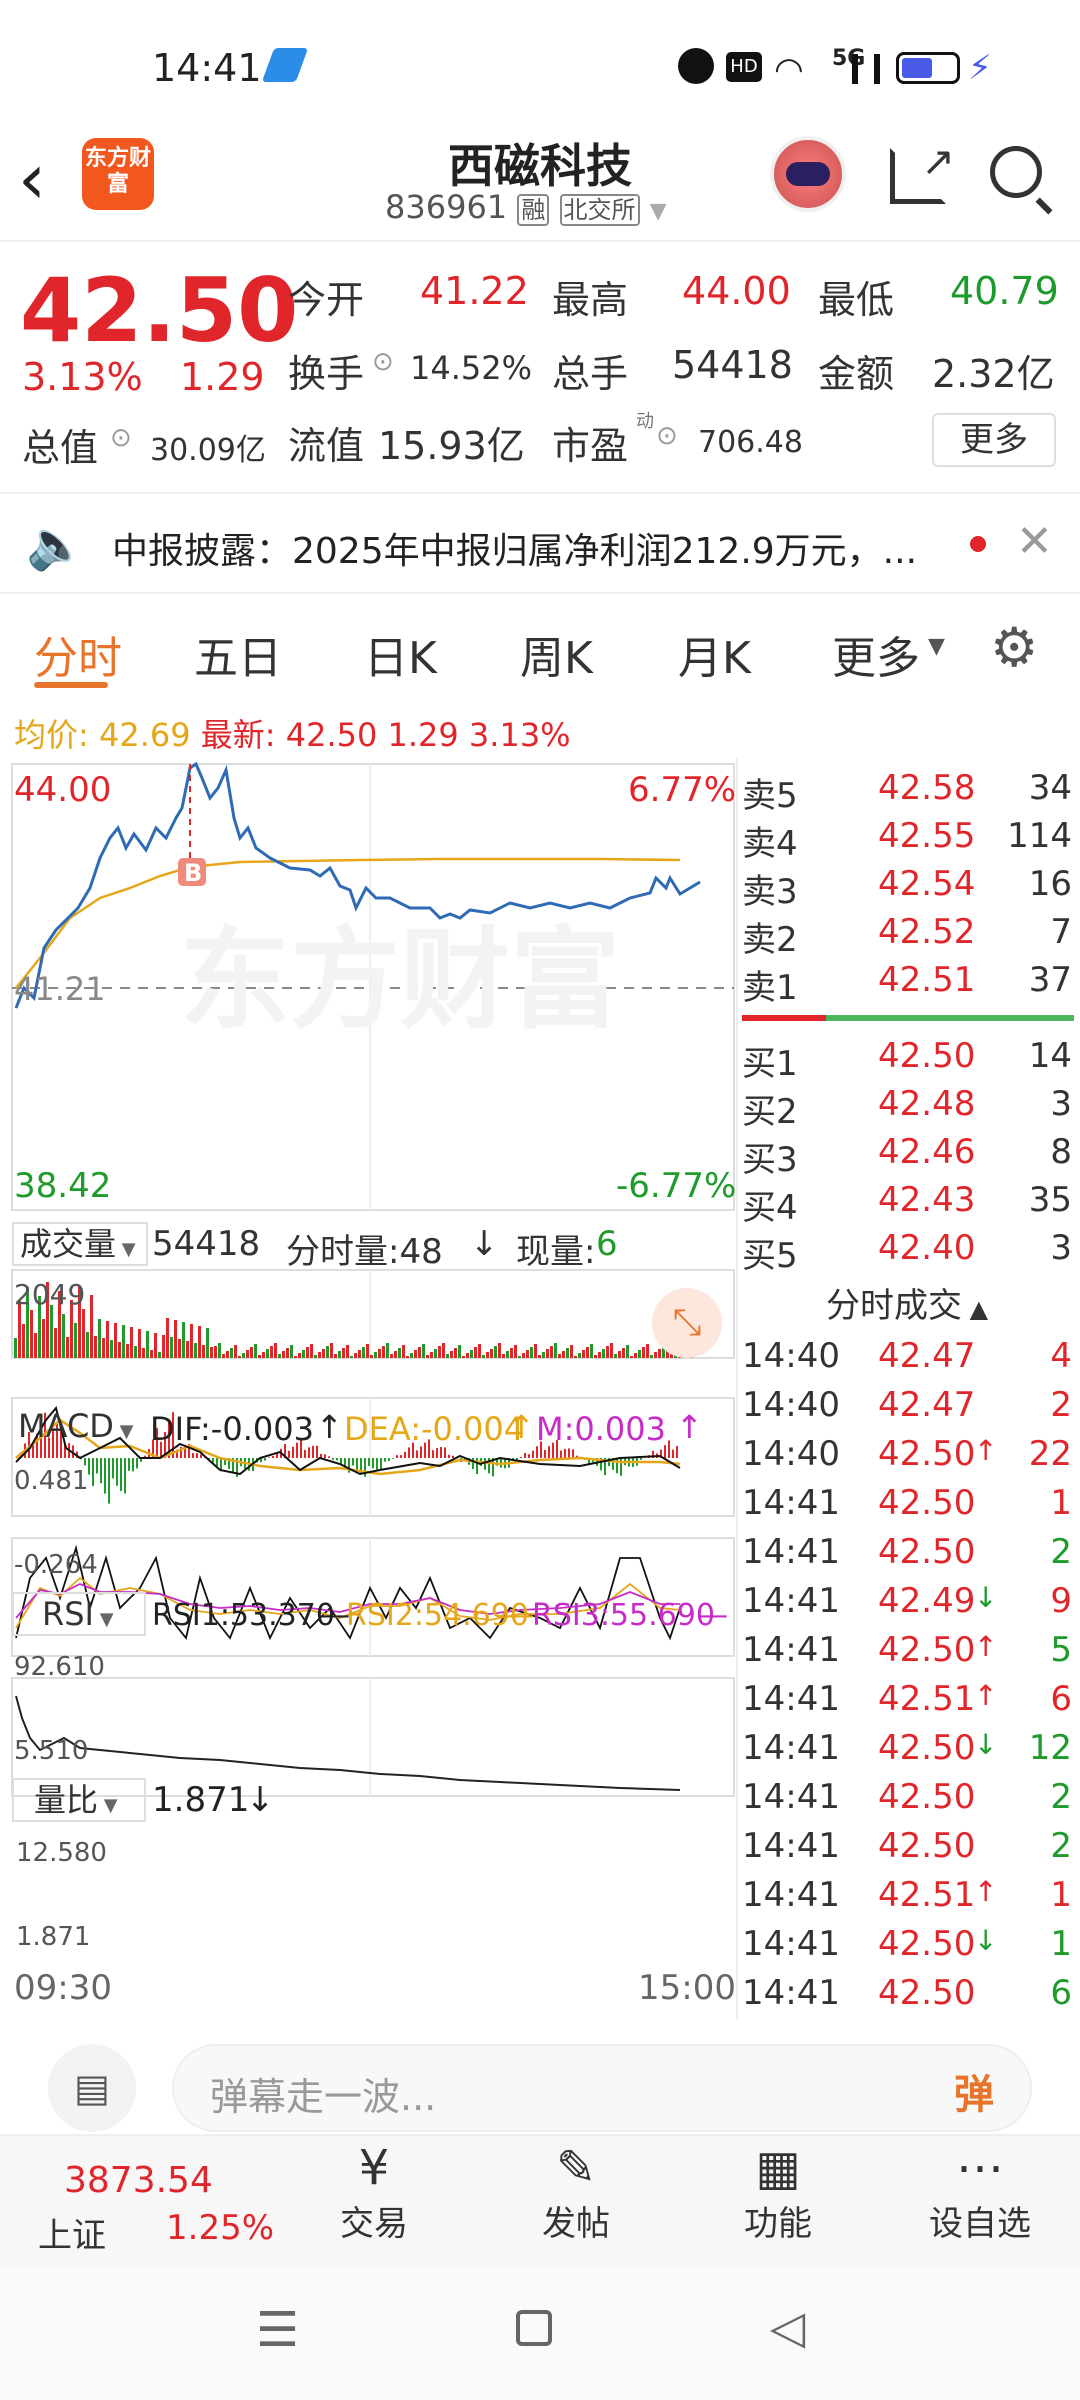 This screenshot has width=1080, height=2400. Describe the element at coordinates (400, 980) in the screenshot. I see `chart-watermark: 东方财富` at that location.